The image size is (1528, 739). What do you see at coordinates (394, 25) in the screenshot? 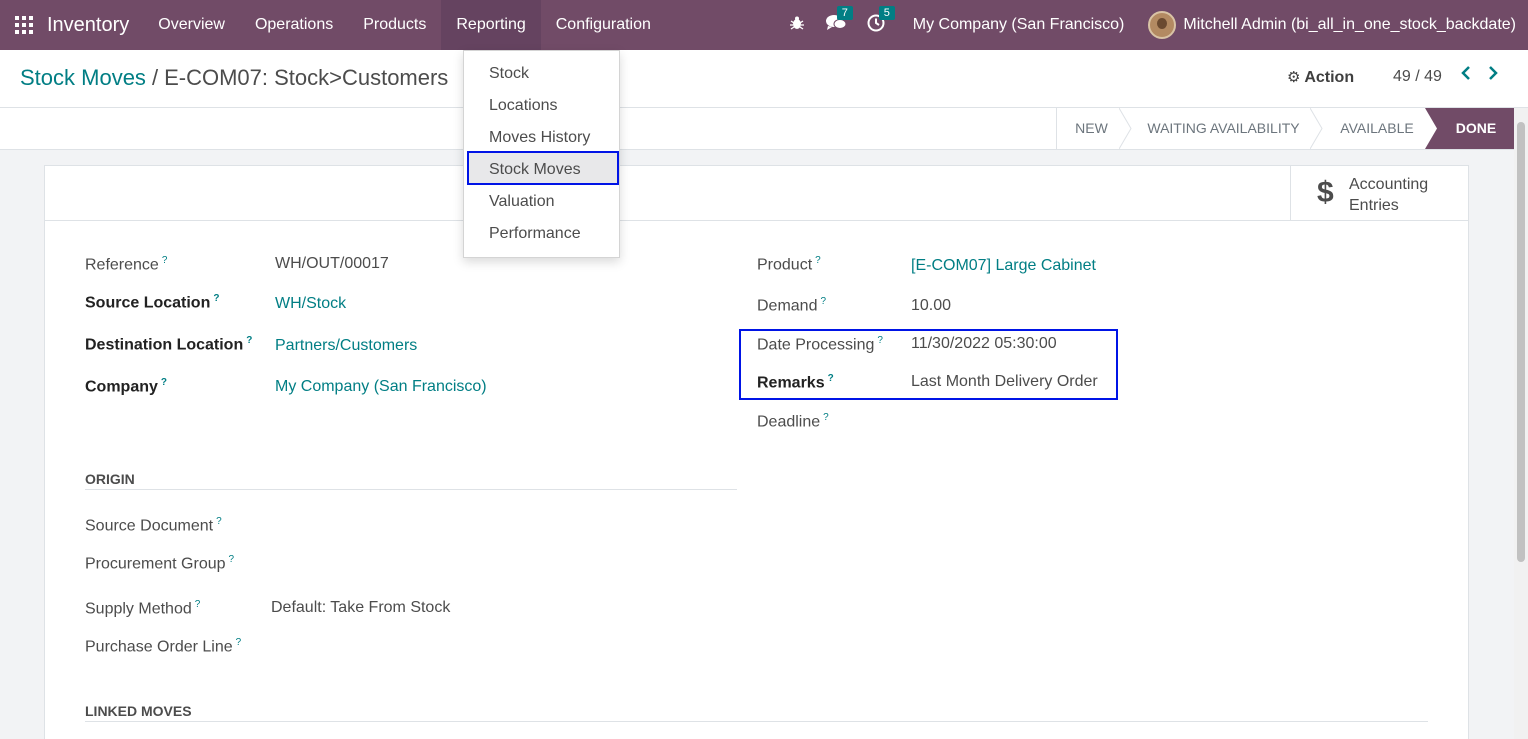
I see `menu-products: Products` at bounding box center [394, 25].